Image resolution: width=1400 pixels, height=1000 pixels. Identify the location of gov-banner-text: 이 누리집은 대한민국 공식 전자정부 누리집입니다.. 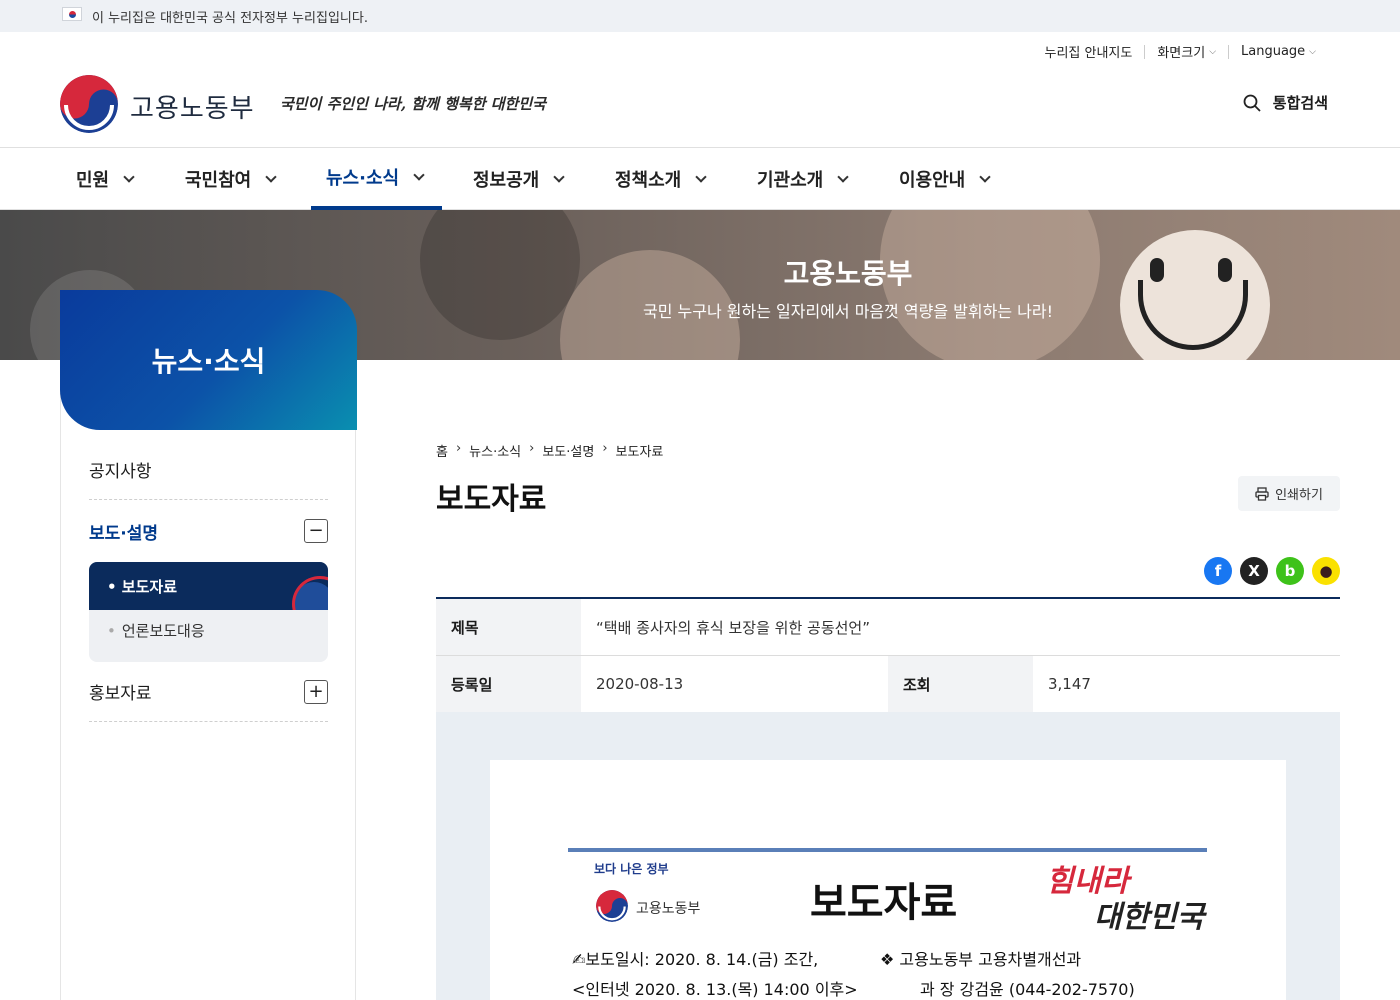
(230, 18).